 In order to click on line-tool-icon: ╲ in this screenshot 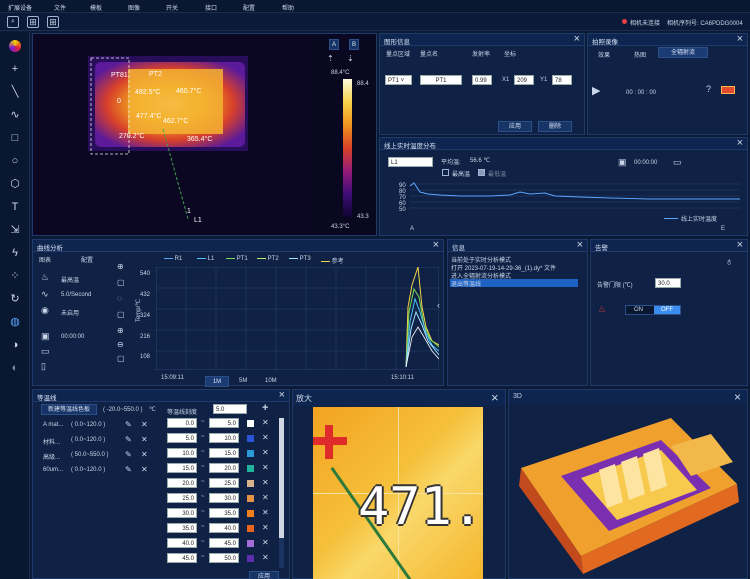, I will do `click(15, 92)`.